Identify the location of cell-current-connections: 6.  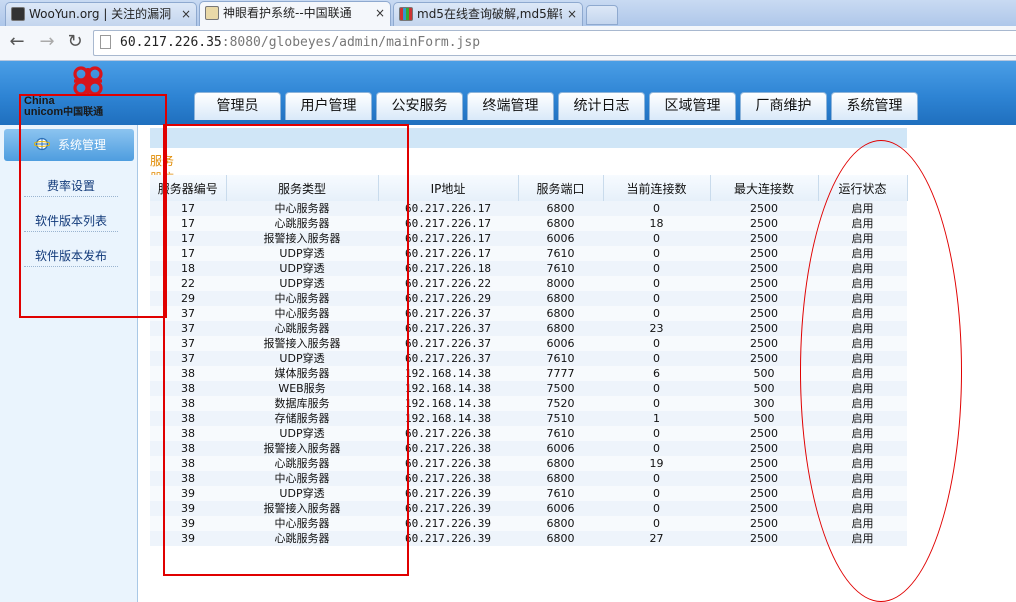
(656, 373).